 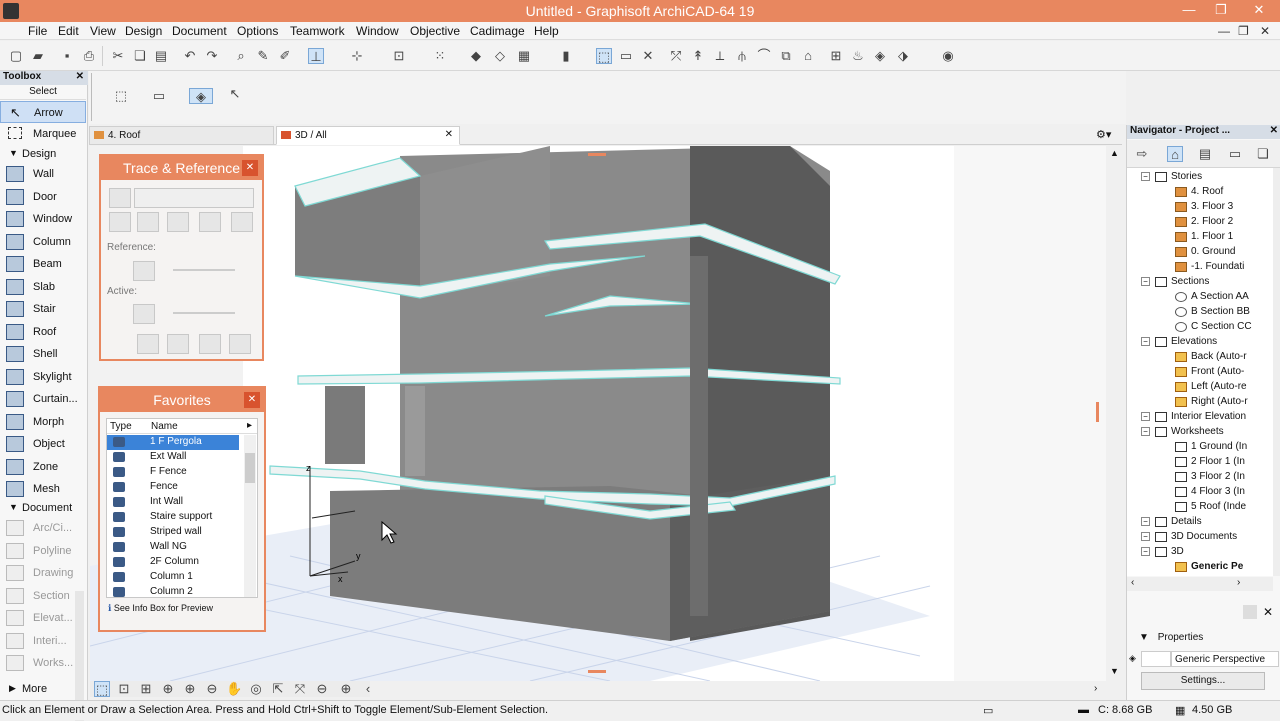 I want to click on navigator-close-icon: ✕, so click(x=1274, y=130).